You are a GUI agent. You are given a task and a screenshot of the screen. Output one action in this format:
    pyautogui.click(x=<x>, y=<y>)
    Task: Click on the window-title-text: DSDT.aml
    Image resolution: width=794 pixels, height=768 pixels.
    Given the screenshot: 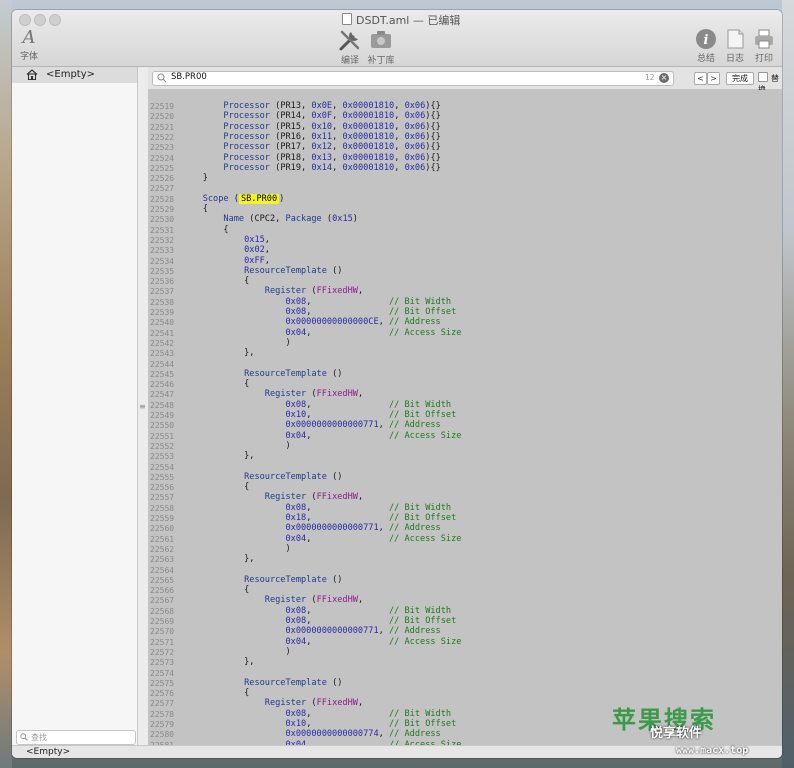 What is the action you would take?
    pyautogui.click(x=383, y=20)
    